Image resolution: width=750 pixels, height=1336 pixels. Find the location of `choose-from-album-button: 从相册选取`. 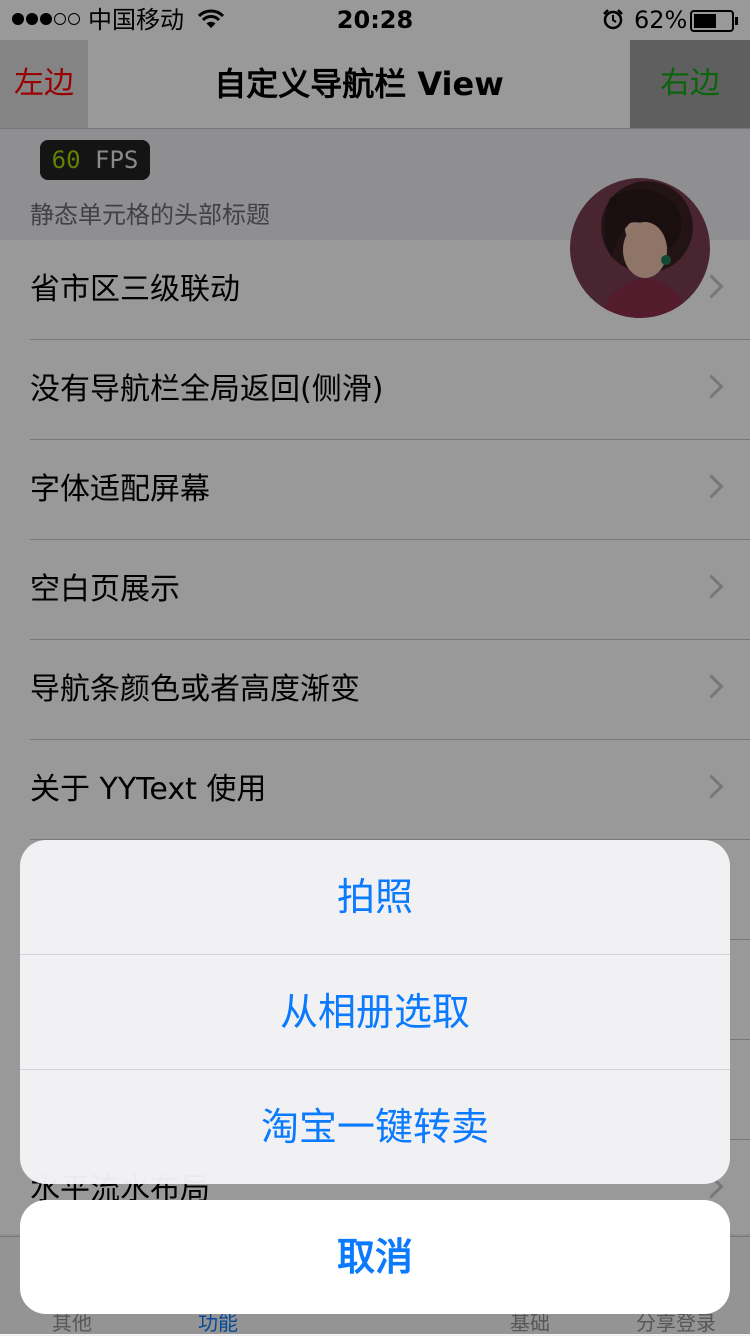

choose-from-album-button: 从相册选取 is located at coordinates (375, 1012).